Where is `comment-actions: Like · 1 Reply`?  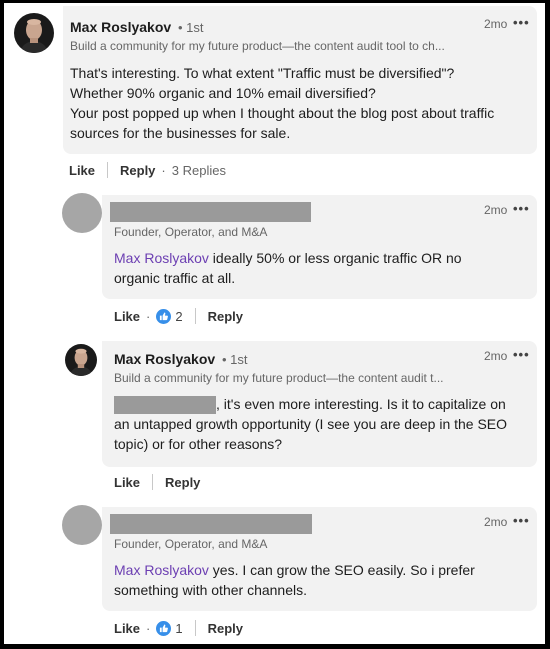
comment-actions: Like · 1 Reply is located at coordinates (178, 628).